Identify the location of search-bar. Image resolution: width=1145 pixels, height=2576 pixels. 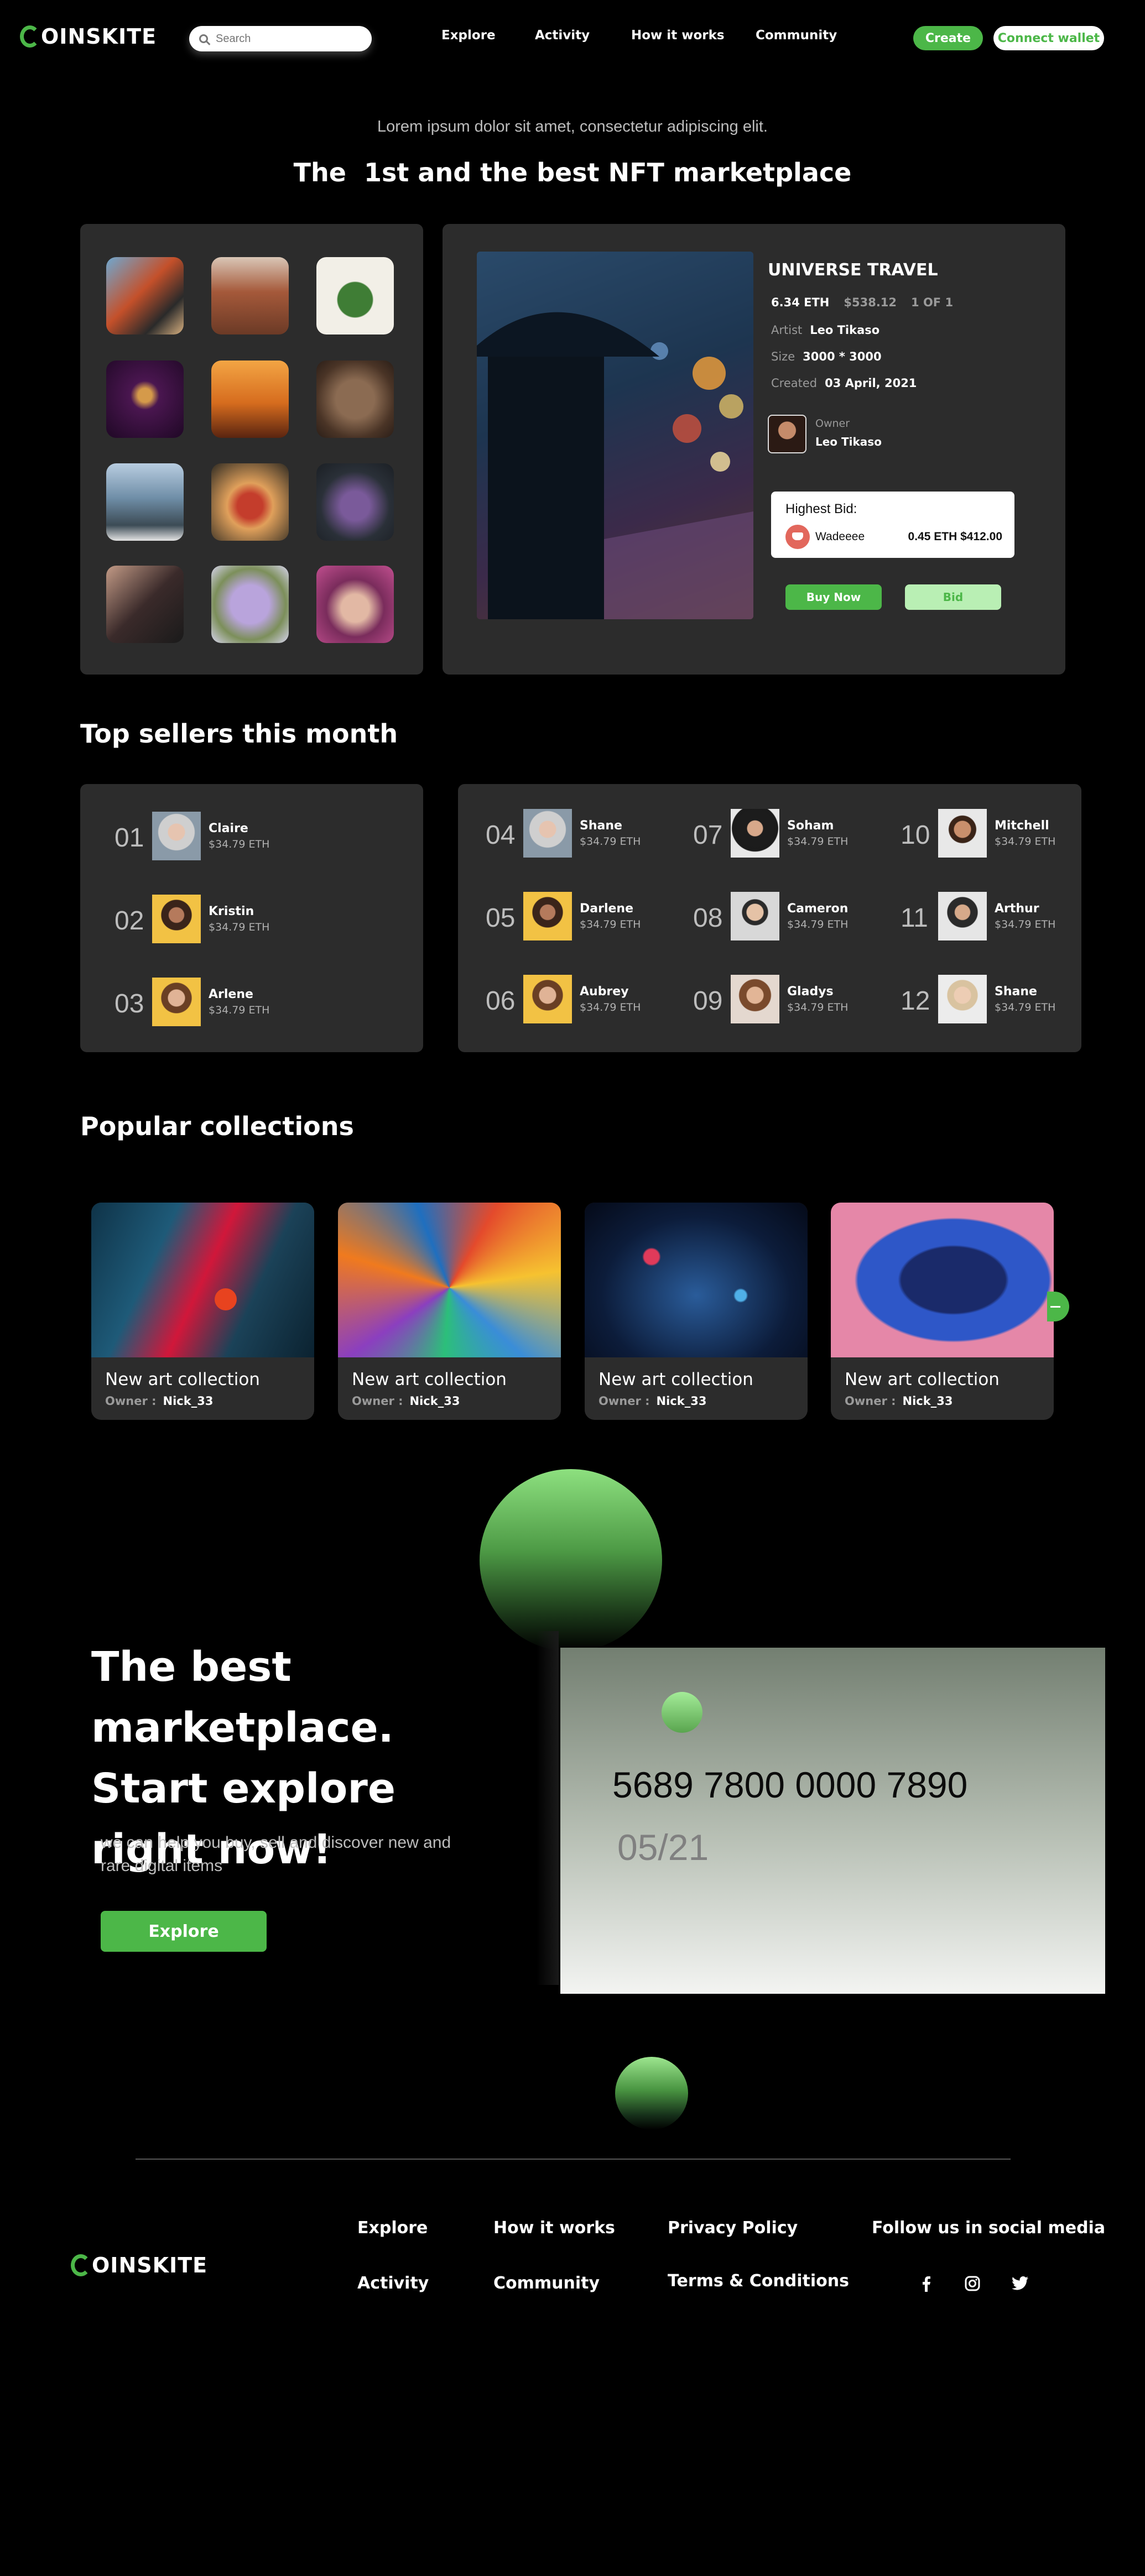
(280, 38).